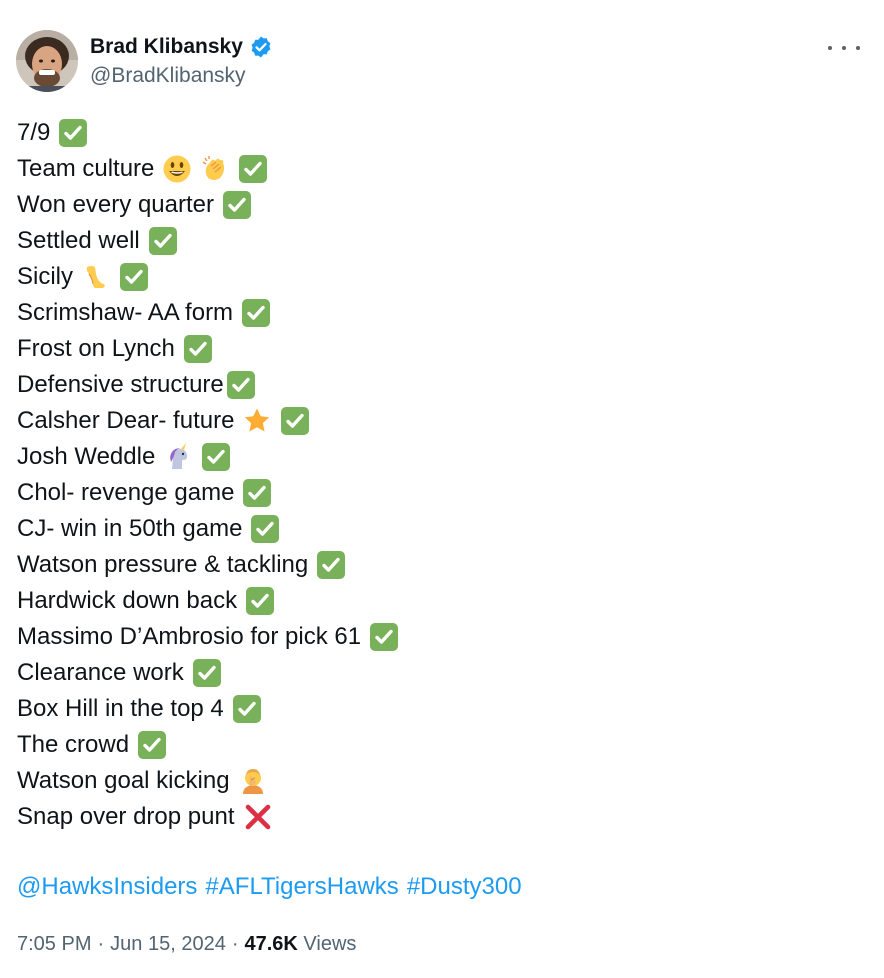  What do you see at coordinates (253, 781) in the screenshot?
I see `facepalm-emoji-icon` at bounding box center [253, 781].